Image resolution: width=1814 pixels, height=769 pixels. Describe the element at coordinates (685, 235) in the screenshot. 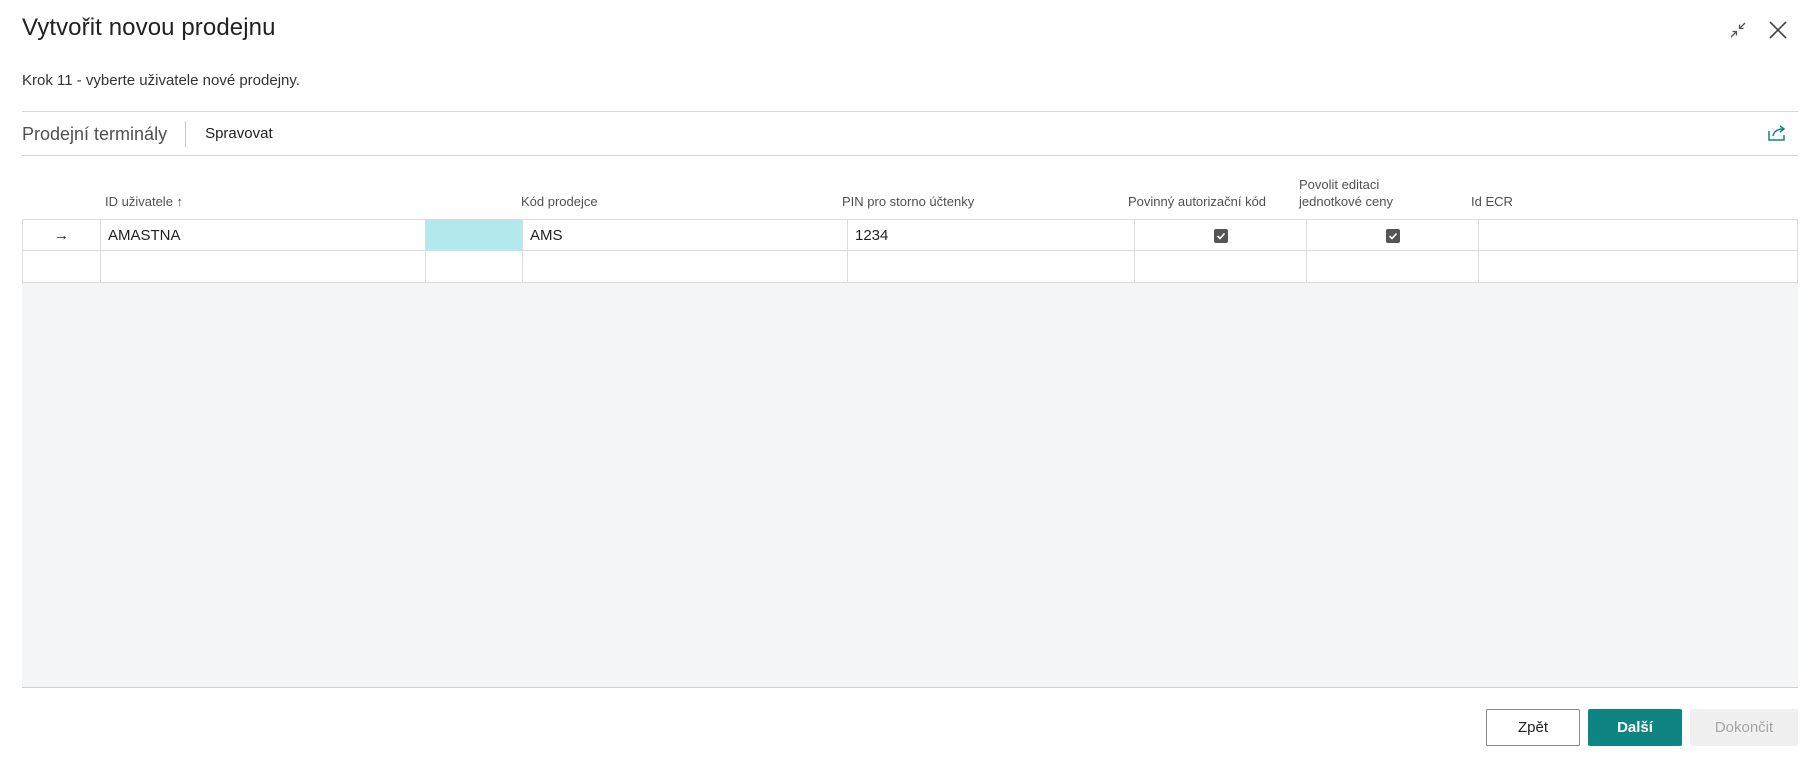

I see `cell-salesperson-code: AMS` at that location.